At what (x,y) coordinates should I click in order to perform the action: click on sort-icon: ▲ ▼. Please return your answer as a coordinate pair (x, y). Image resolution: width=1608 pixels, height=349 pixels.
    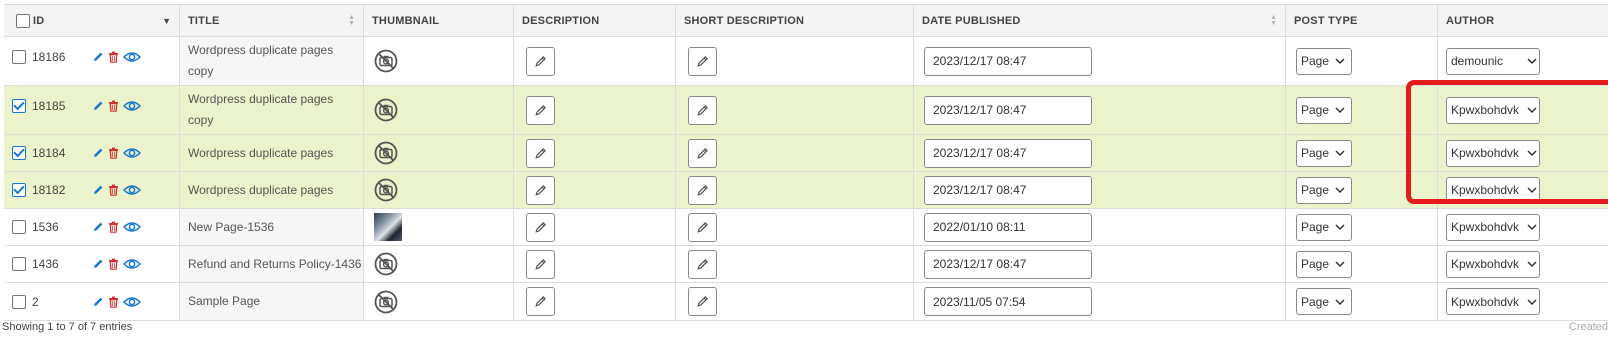
    Looking at the image, I should click on (1273, 20).